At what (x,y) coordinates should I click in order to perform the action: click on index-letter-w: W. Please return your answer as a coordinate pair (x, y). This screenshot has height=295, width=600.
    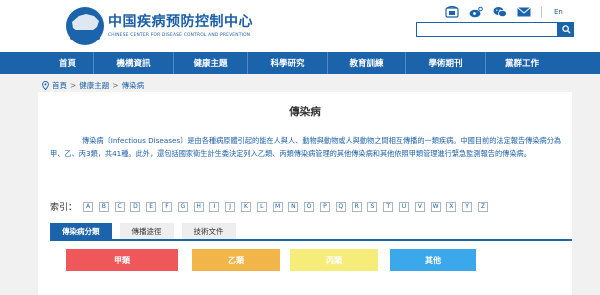
    Looking at the image, I should click on (435, 206).